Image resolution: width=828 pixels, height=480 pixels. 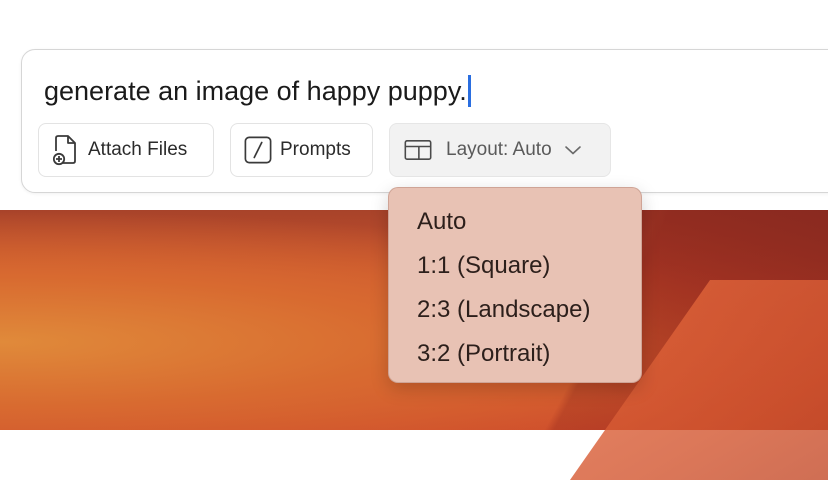 What do you see at coordinates (315, 149) in the screenshot?
I see `prompts-label: Prompts` at bounding box center [315, 149].